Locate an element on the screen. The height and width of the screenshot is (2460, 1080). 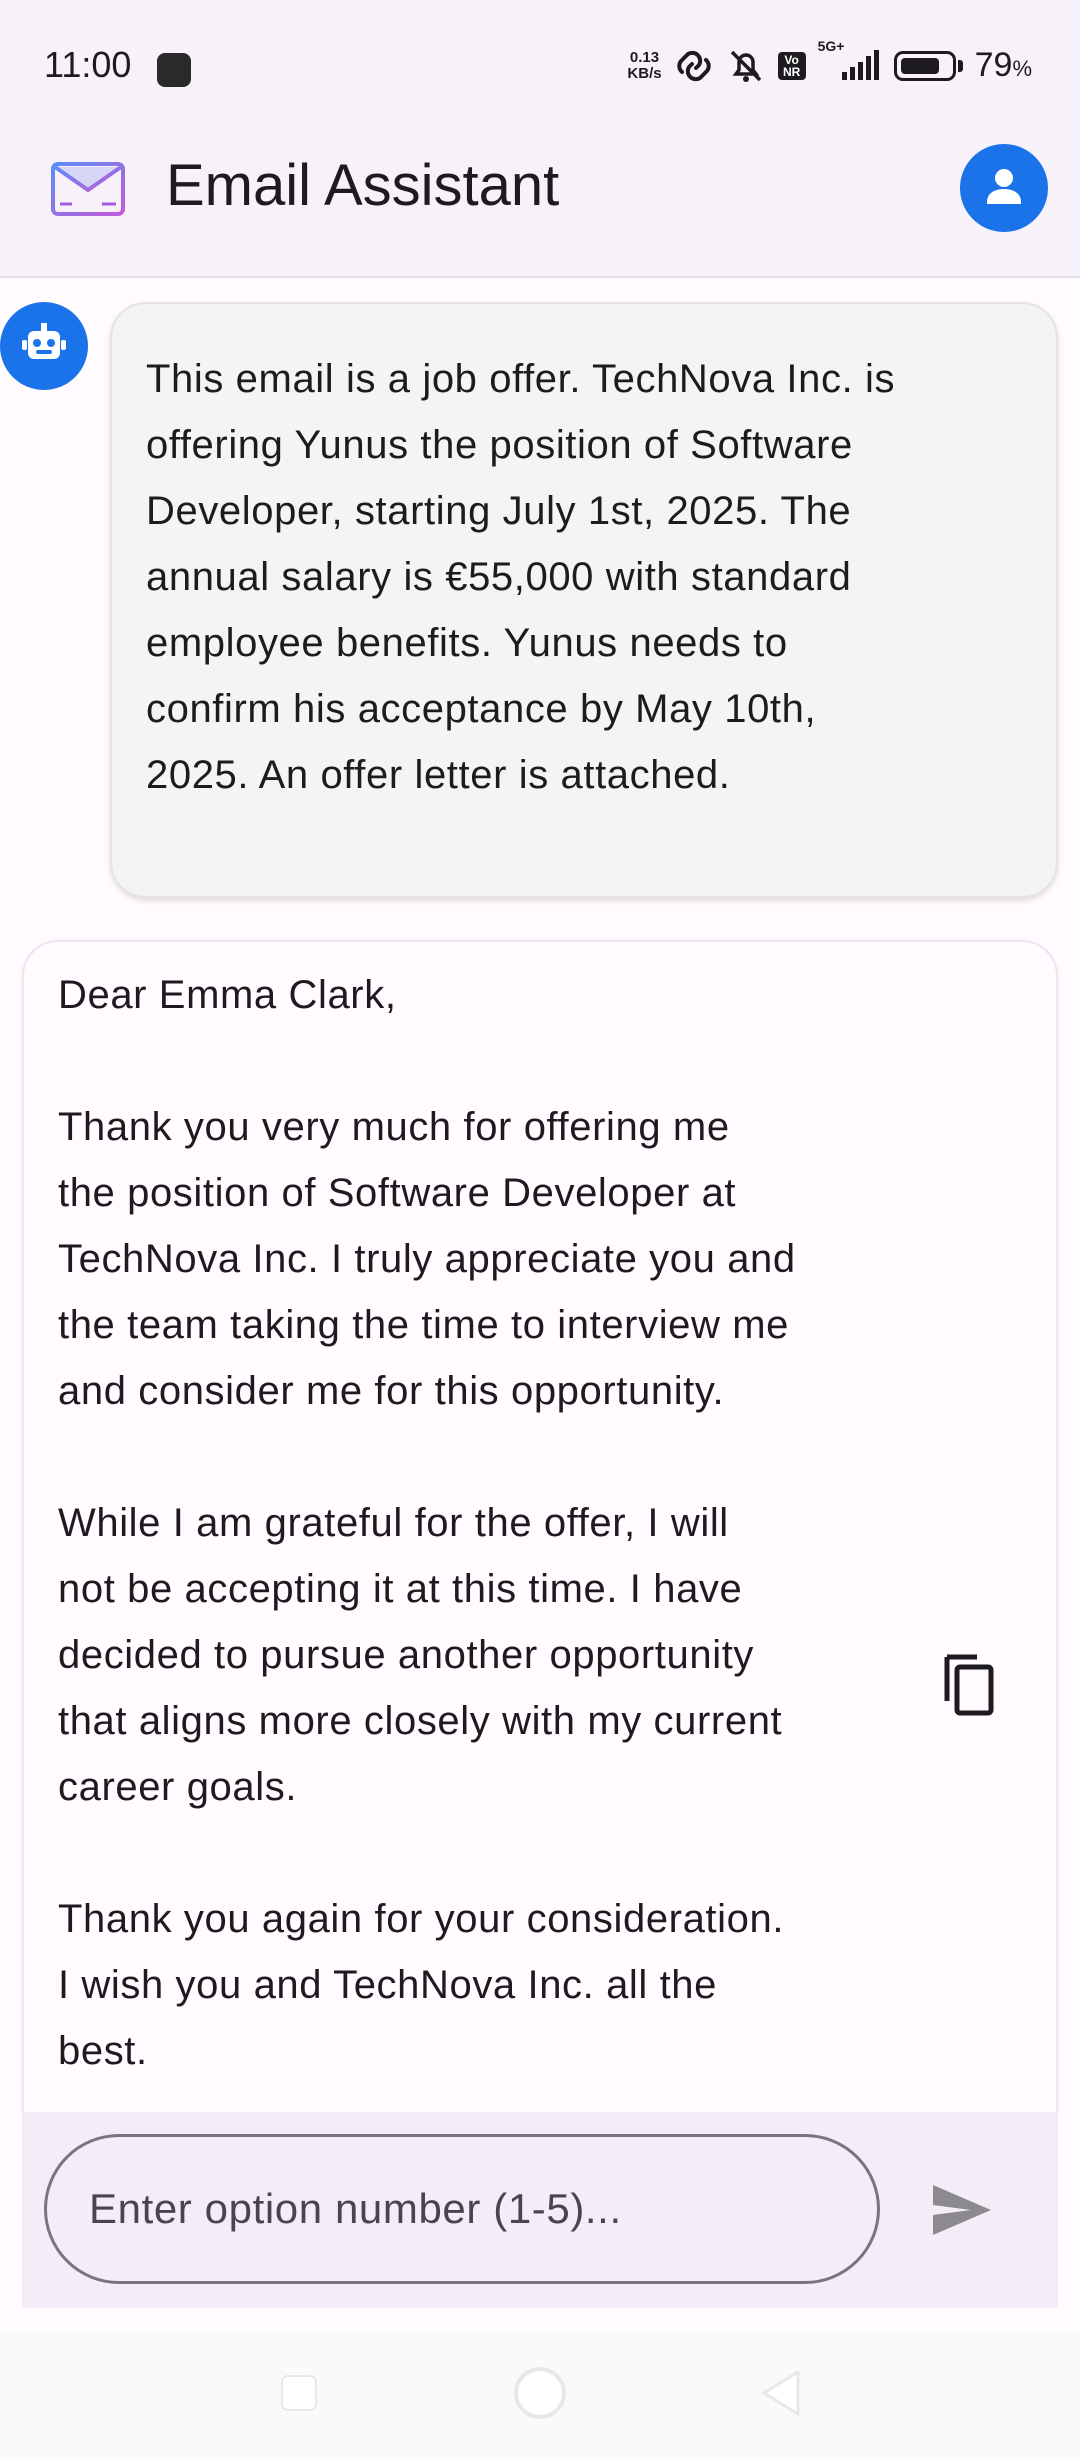
send-button is located at coordinates (962, 2212).